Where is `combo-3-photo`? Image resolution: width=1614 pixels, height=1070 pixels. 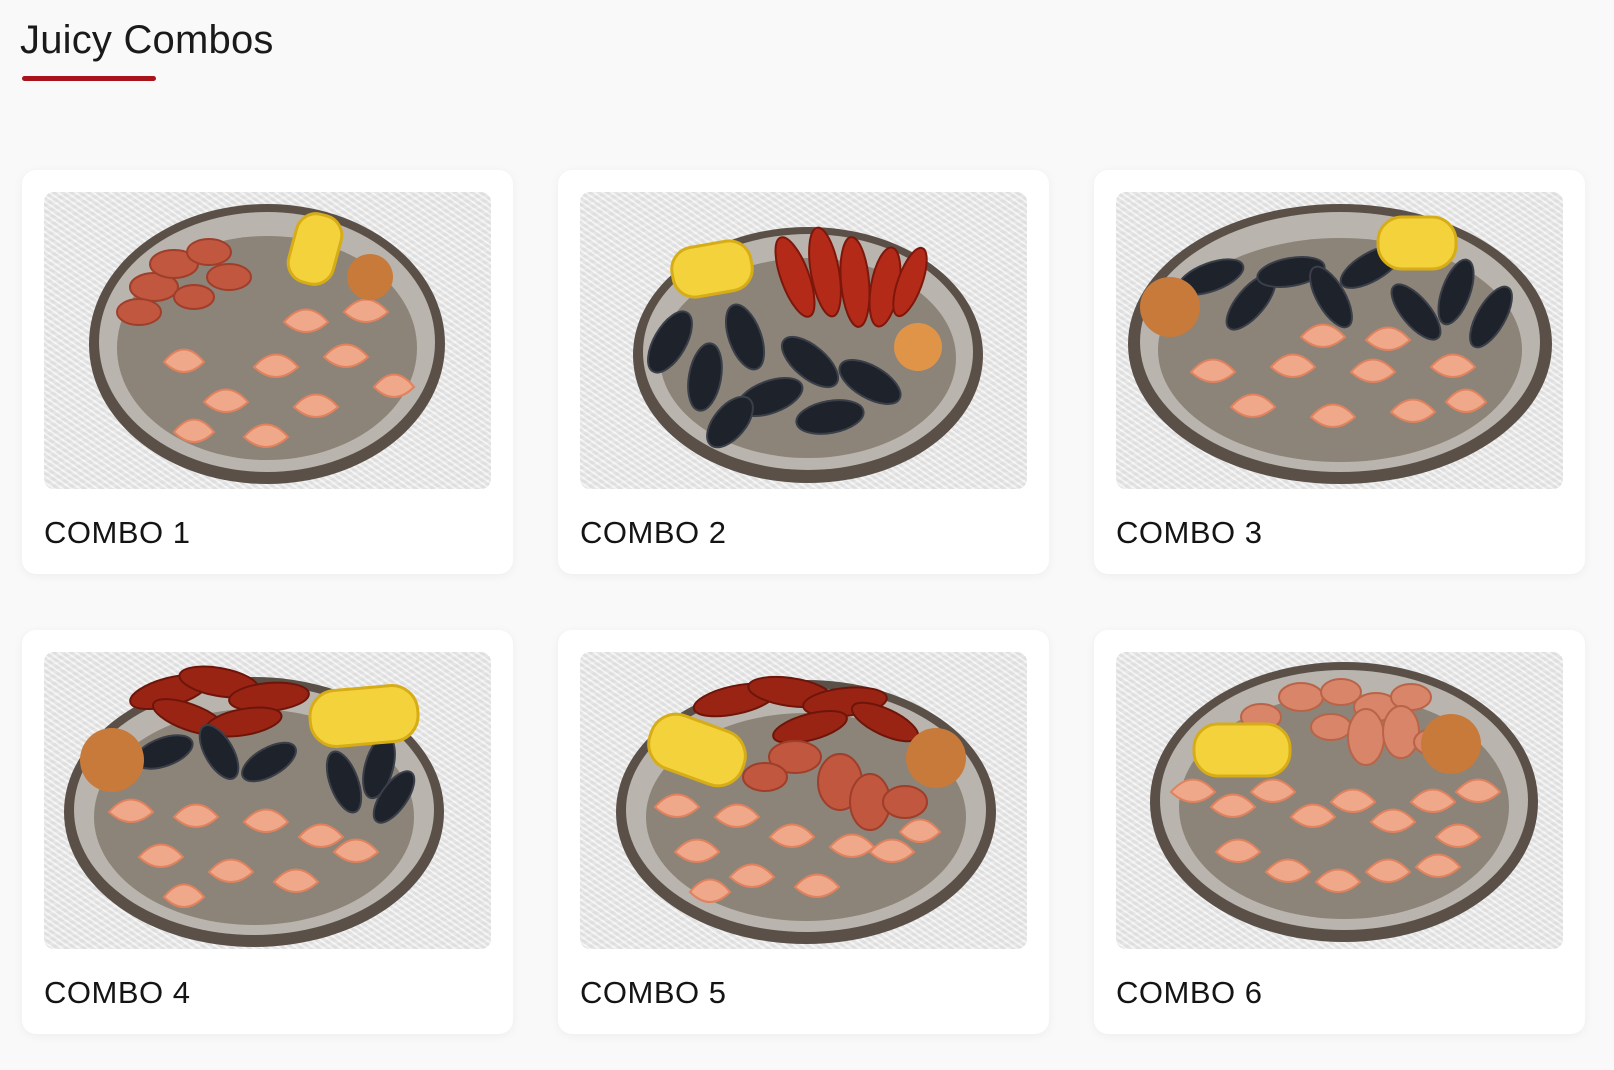 combo-3-photo is located at coordinates (1339, 340).